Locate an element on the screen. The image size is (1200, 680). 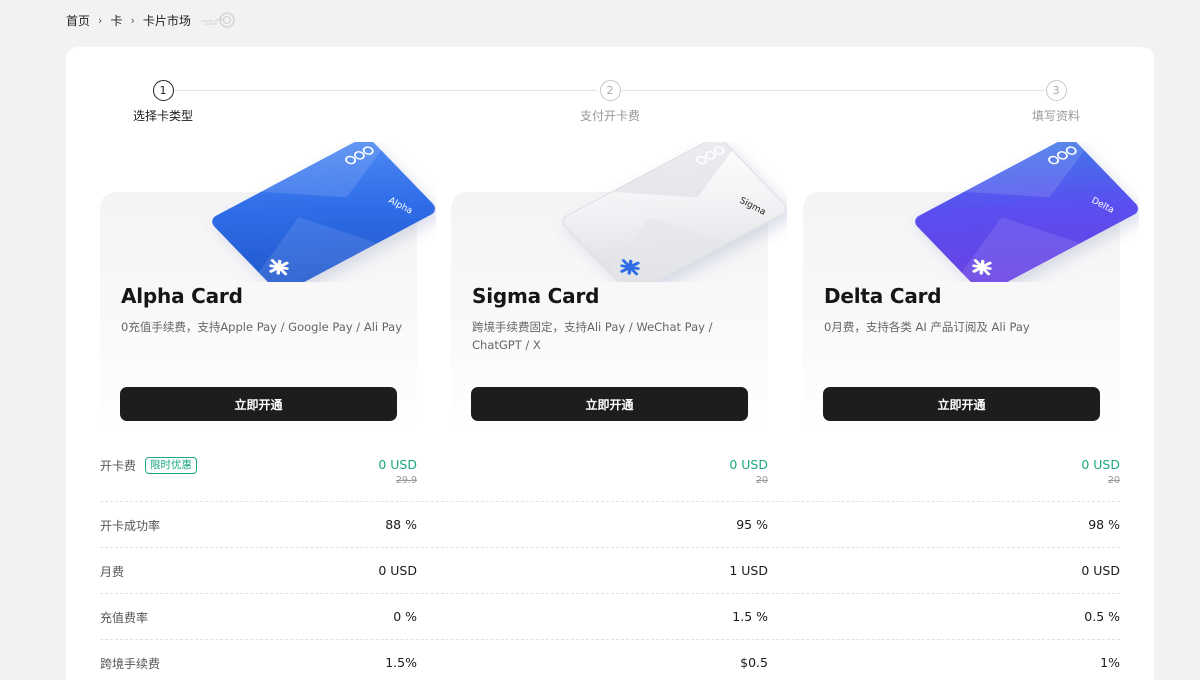
alpha-success-rate: 88 % is located at coordinates (401, 524).